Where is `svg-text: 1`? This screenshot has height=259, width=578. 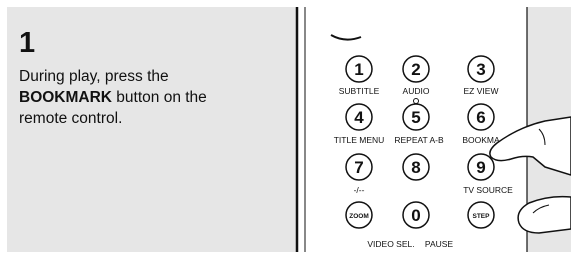 svg-text: 1 is located at coordinates (358, 69).